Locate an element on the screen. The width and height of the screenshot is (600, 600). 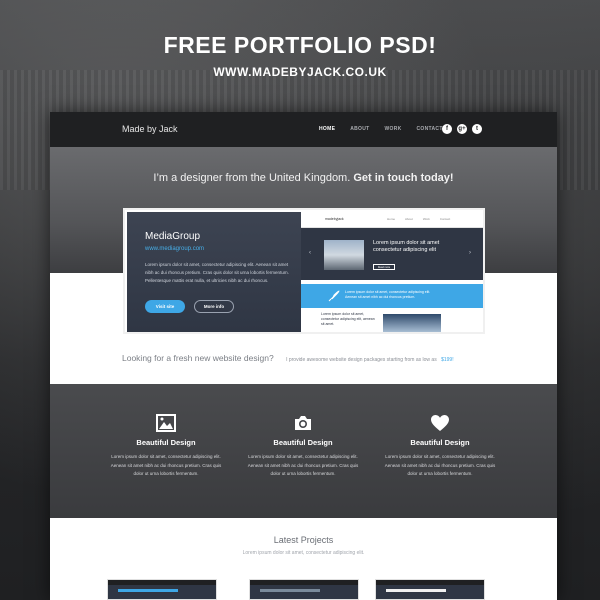
heart-icon is located at coordinates (440, 423).